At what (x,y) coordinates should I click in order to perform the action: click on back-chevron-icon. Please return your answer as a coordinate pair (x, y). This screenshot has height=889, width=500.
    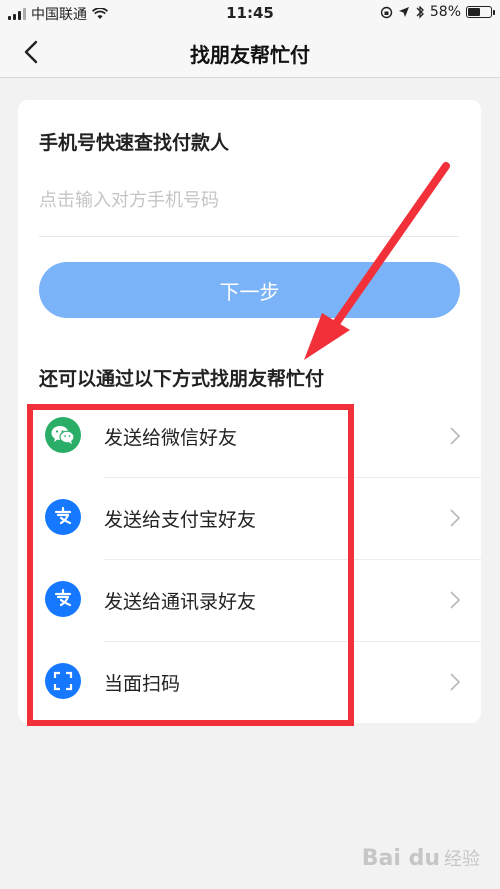
    Looking at the image, I should click on (32, 52).